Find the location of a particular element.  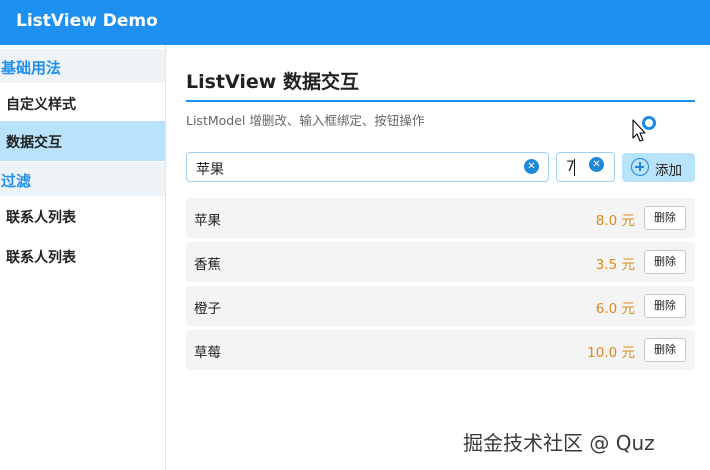

sidebar-group-filter: 过滤 is located at coordinates (82, 179).